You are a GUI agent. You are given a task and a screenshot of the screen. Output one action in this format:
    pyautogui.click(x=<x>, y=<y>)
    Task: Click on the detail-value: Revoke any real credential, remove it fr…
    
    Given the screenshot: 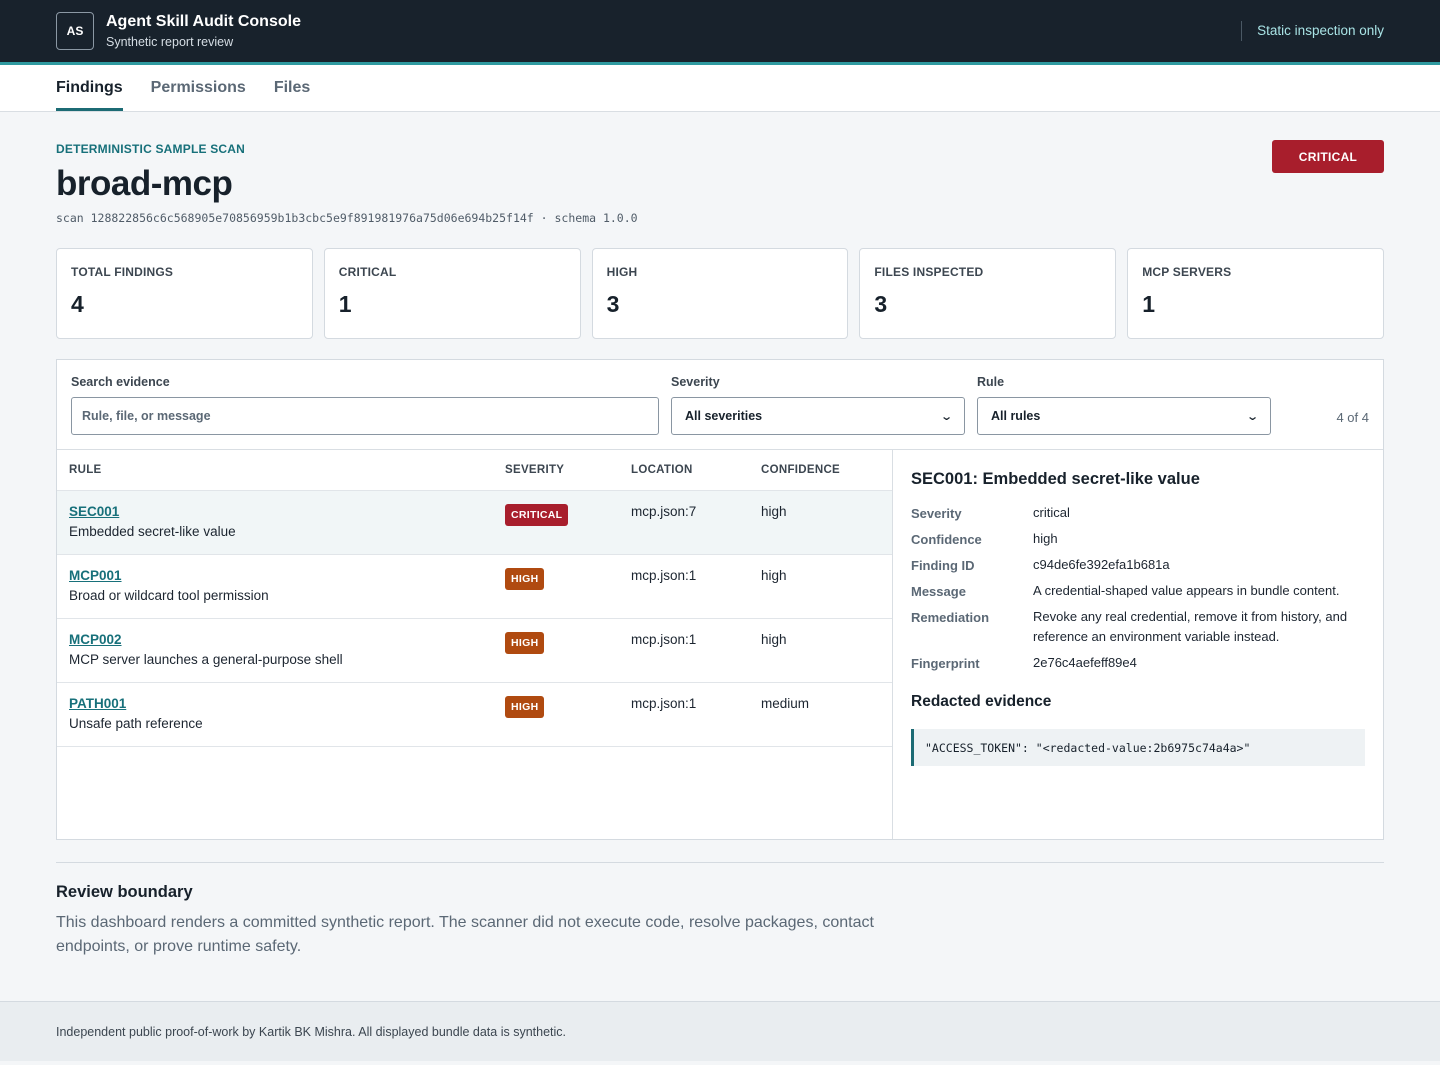 What is the action you would take?
    pyautogui.click(x=1190, y=626)
    